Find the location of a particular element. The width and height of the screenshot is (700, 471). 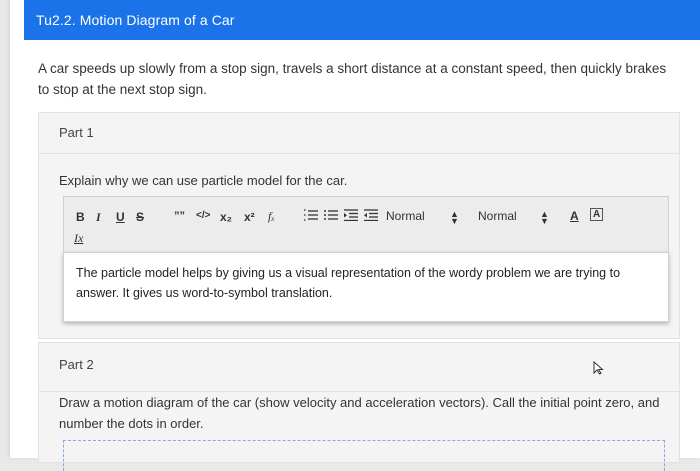

bullet-list-button is located at coordinates (331, 216).